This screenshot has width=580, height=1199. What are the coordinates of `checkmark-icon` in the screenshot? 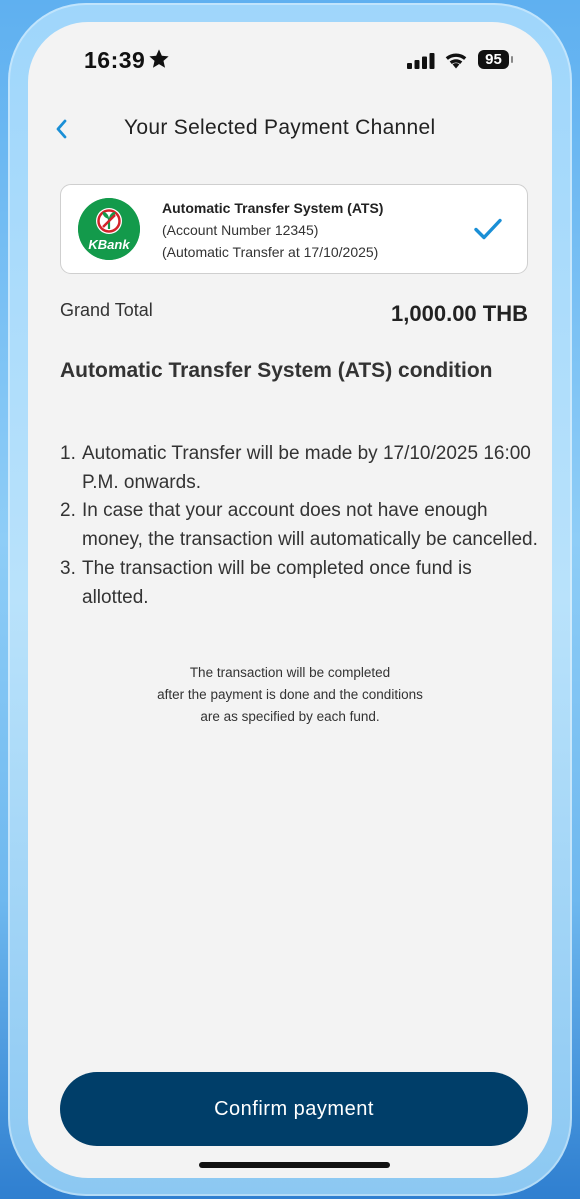 It's located at (488, 229).